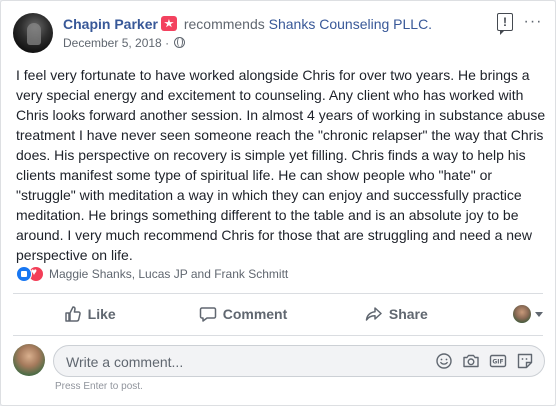  Describe the element at coordinates (373, 314) in the screenshot. I see `share-icon` at that location.